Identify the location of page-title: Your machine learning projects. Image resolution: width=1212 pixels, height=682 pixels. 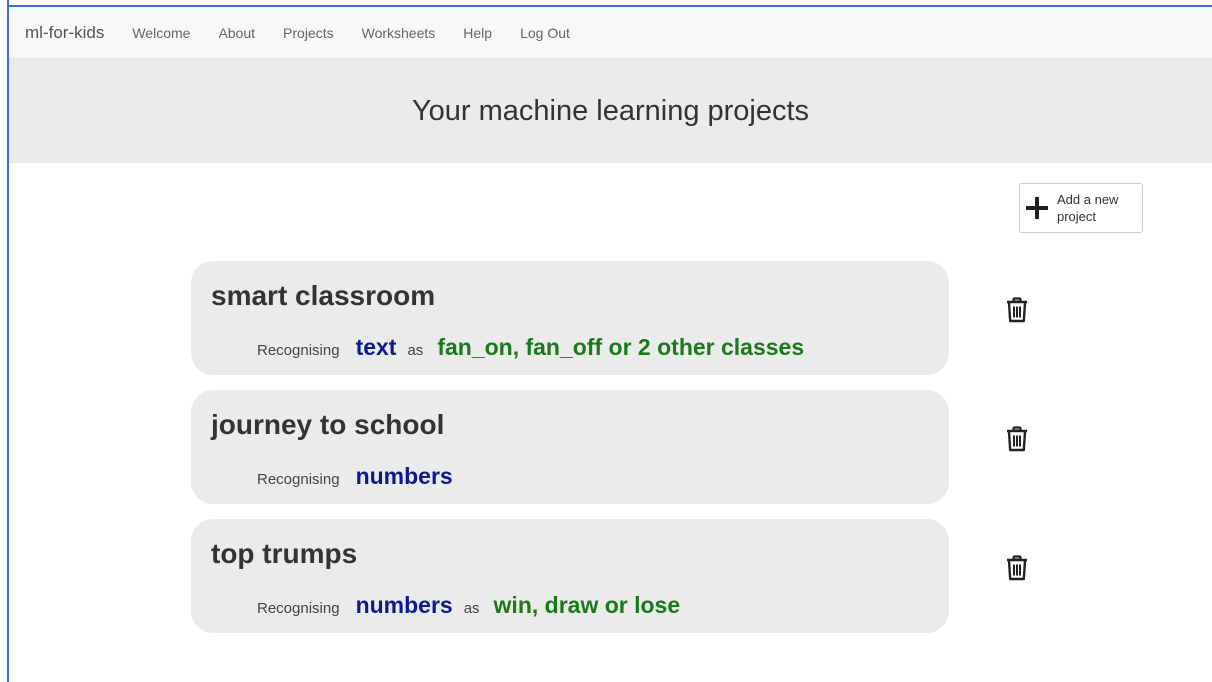
(610, 110).